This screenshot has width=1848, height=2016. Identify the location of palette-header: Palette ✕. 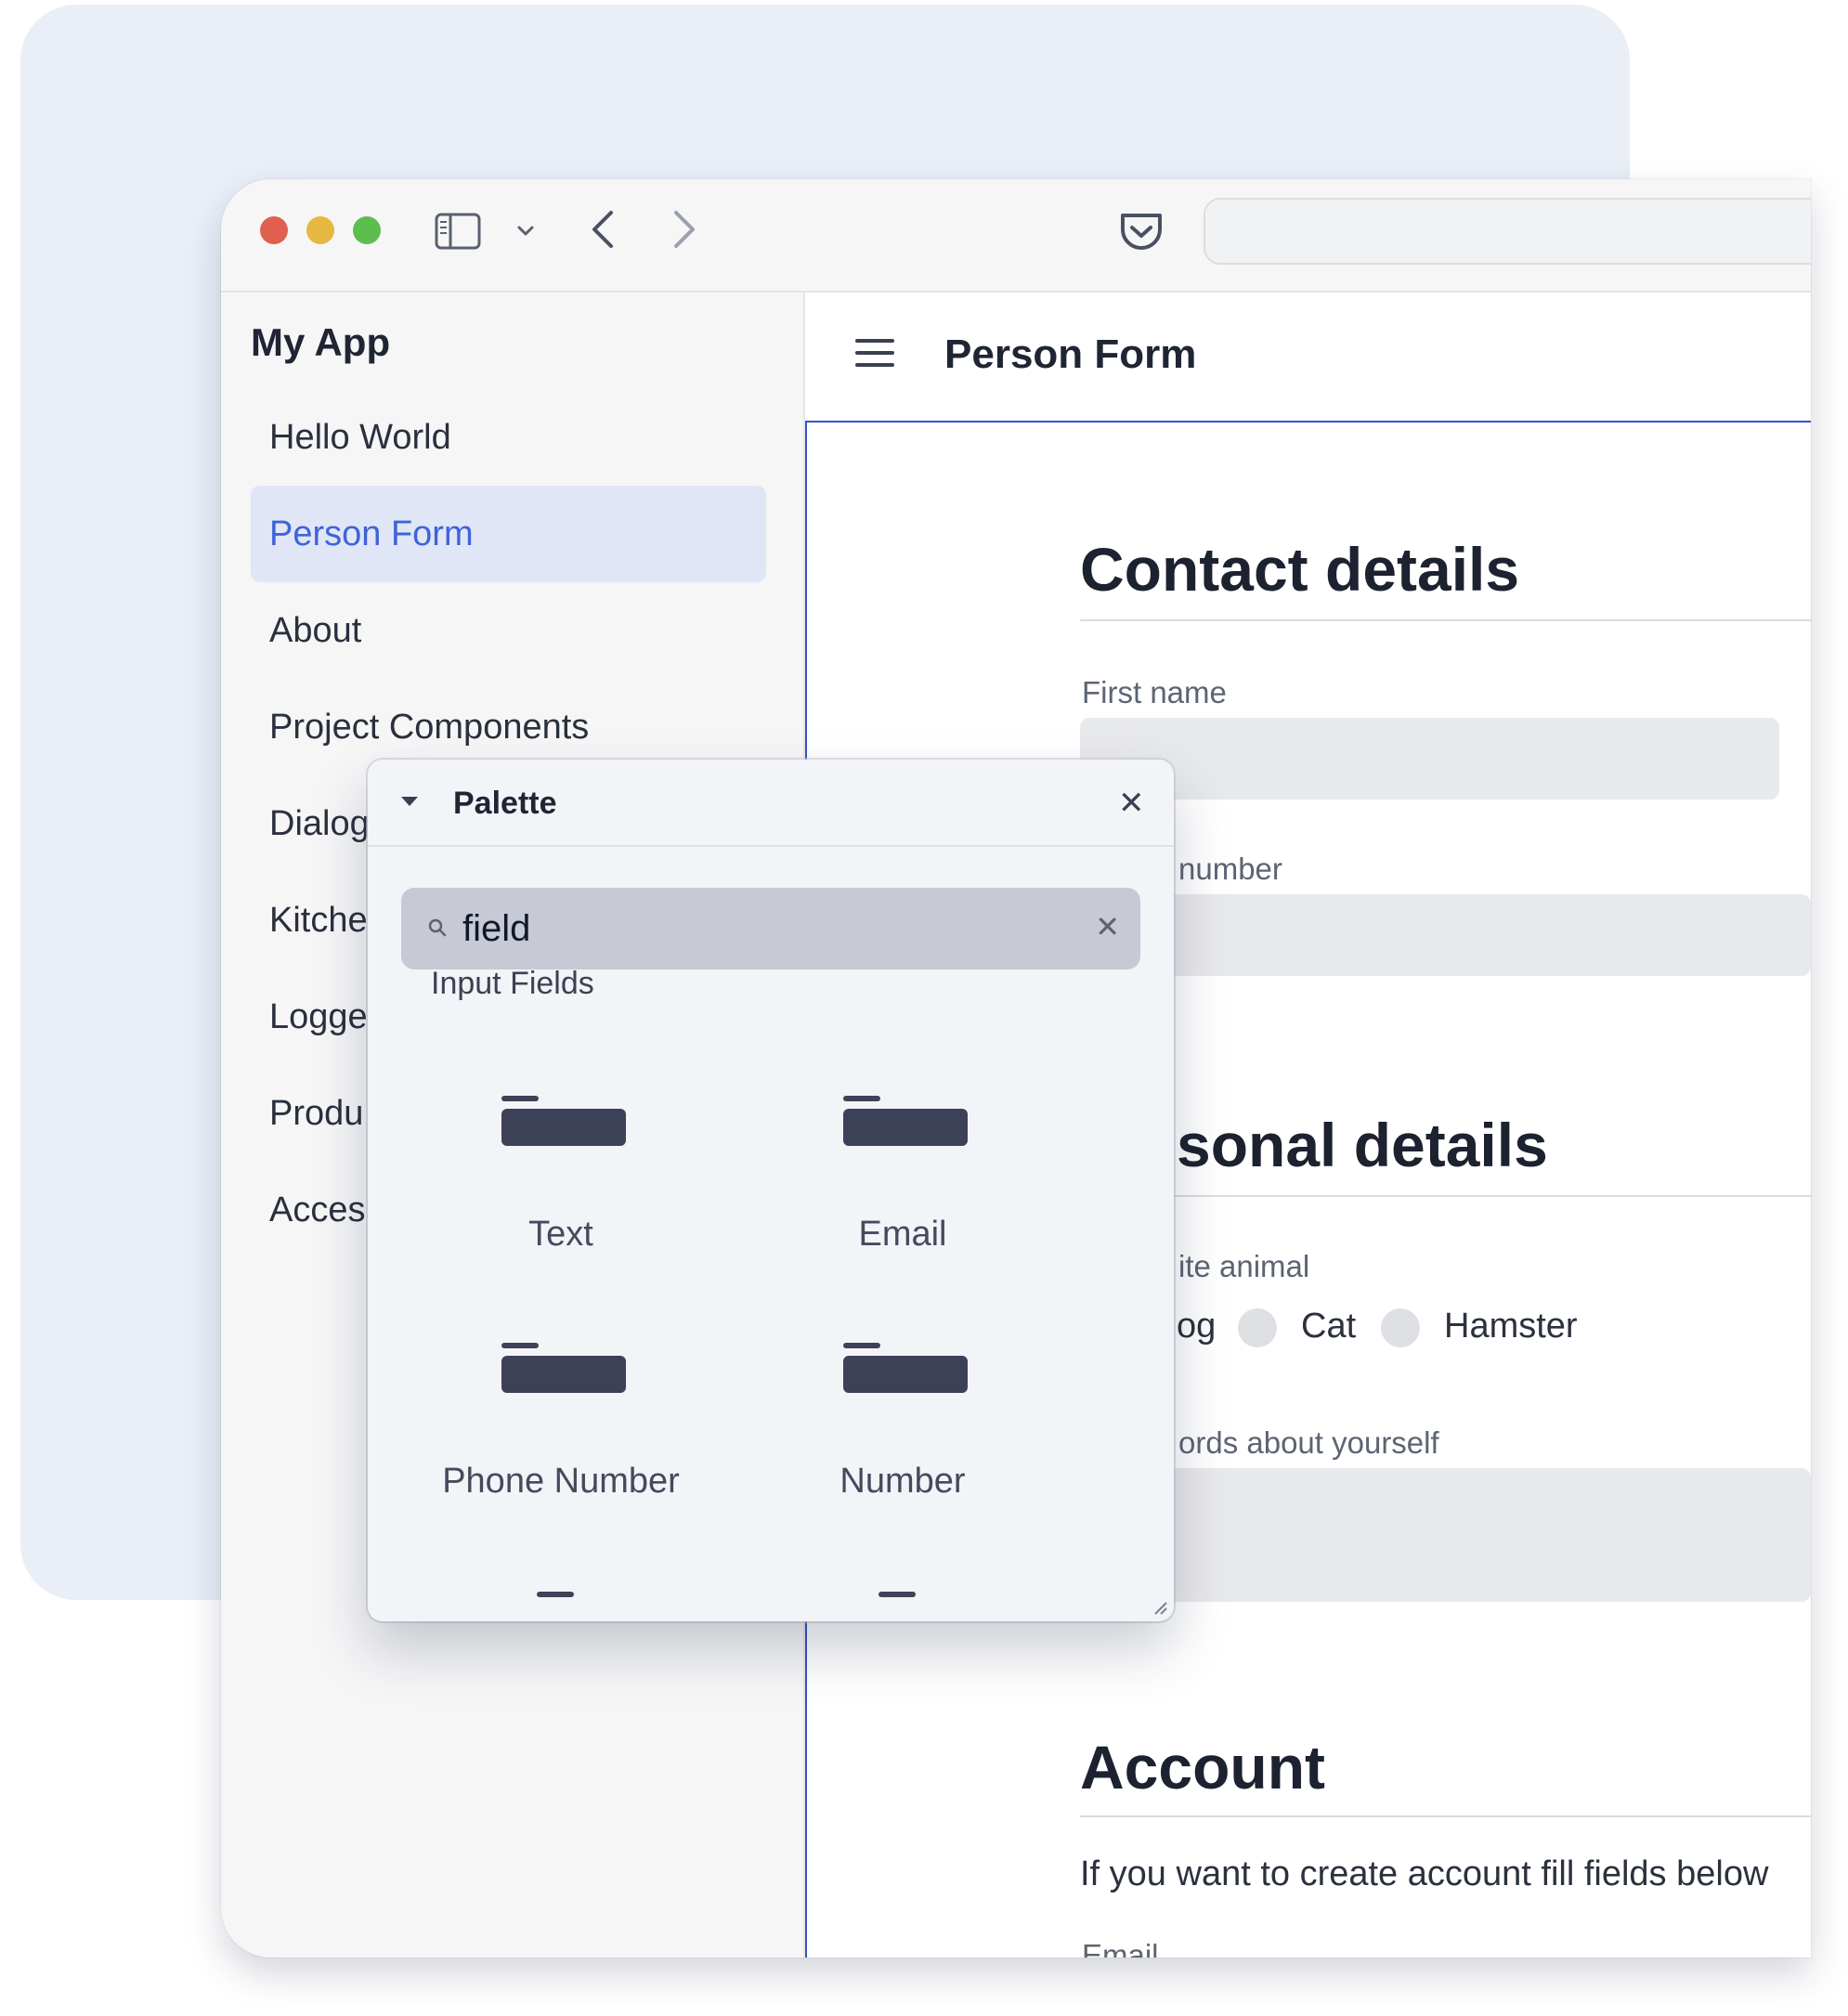
(771, 804).